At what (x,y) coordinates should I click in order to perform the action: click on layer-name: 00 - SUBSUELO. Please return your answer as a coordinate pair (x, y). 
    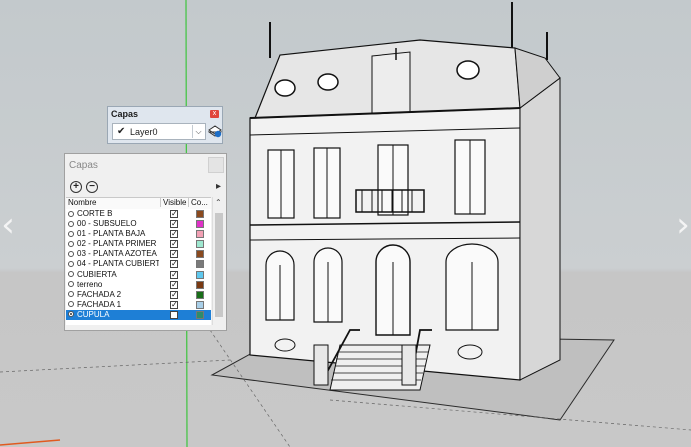
    Looking at the image, I should click on (118, 224).